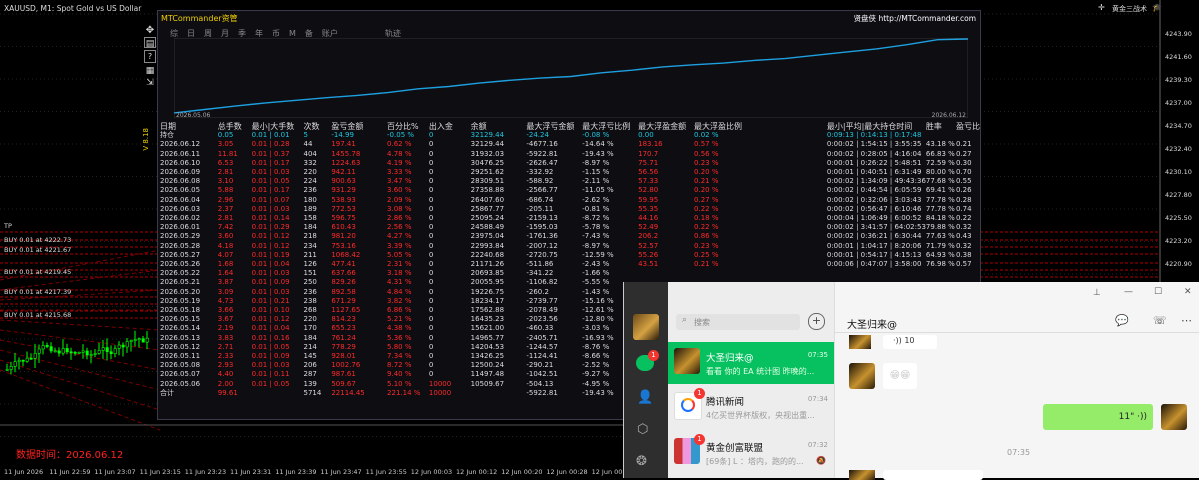  Describe the element at coordinates (702, 322) in the screenshot. I see `search-input: 搜索` at that location.